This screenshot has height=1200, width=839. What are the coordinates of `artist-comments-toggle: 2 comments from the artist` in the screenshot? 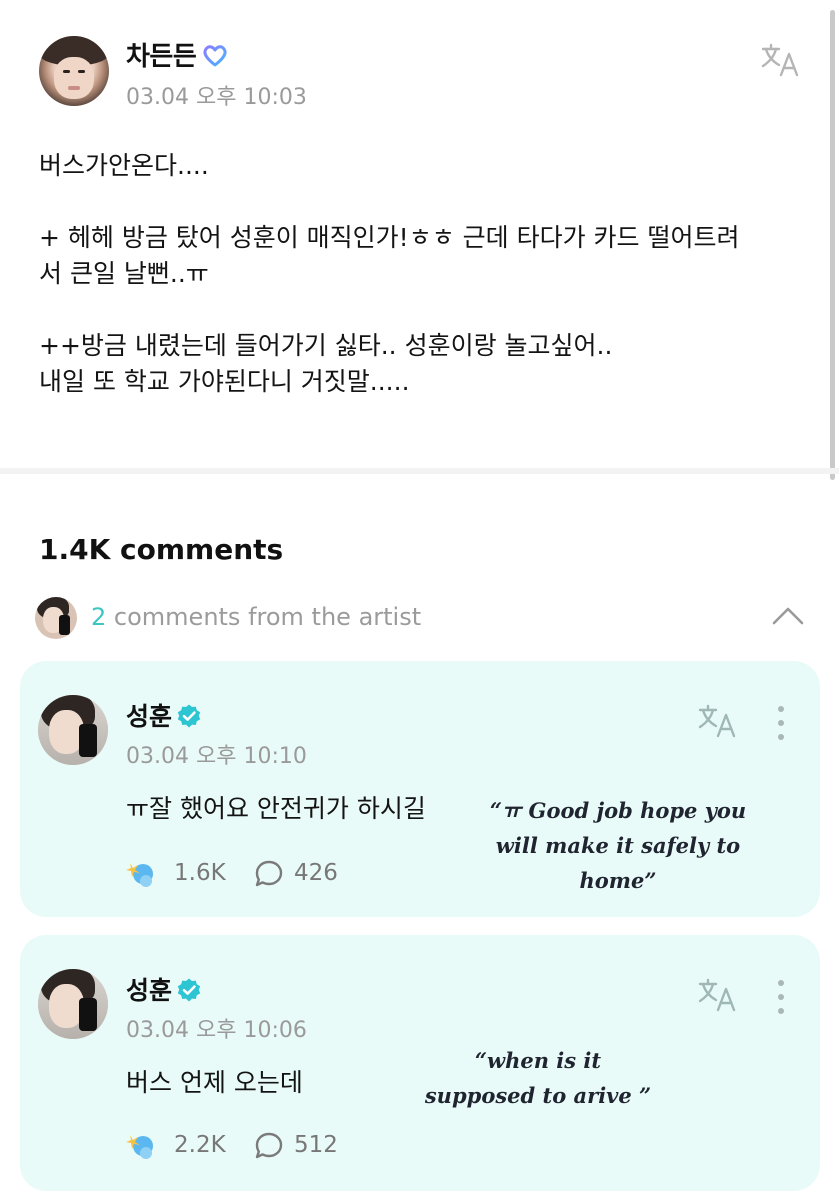 It's located at (420, 619).